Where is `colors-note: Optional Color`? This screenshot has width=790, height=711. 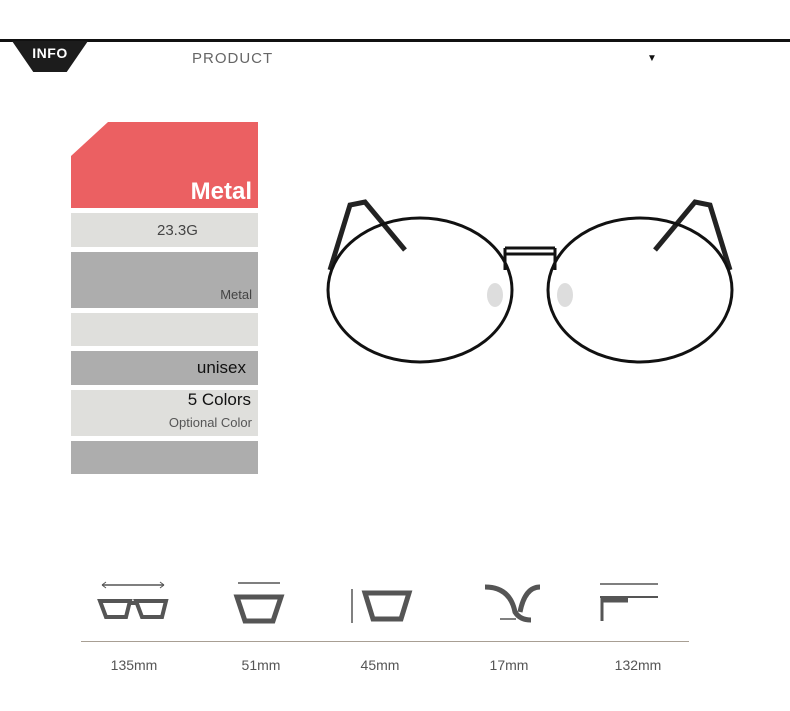
colors-note: Optional Color is located at coordinates (210, 422).